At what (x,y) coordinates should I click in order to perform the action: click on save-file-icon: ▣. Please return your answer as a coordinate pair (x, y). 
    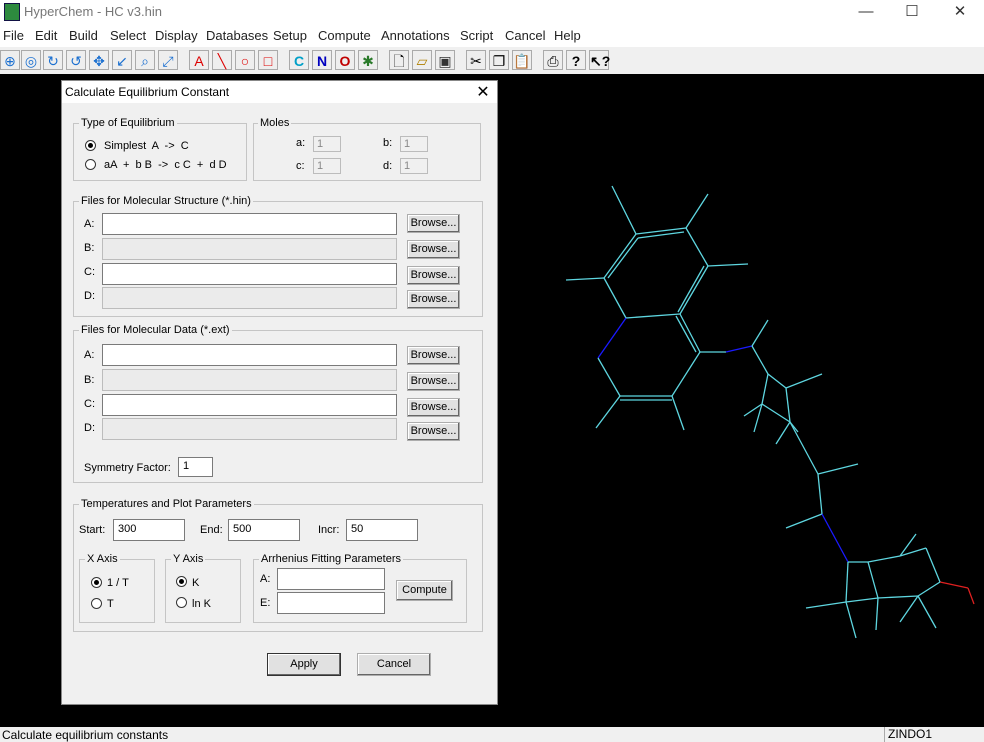
    Looking at the image, I should click on (445, 60).